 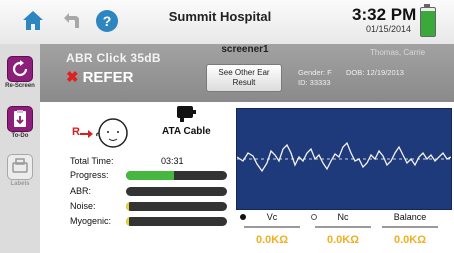 What do you see at coordinates (33, 21) in the screenshot?
I see `home-icon` at bounding box center [33, 21].